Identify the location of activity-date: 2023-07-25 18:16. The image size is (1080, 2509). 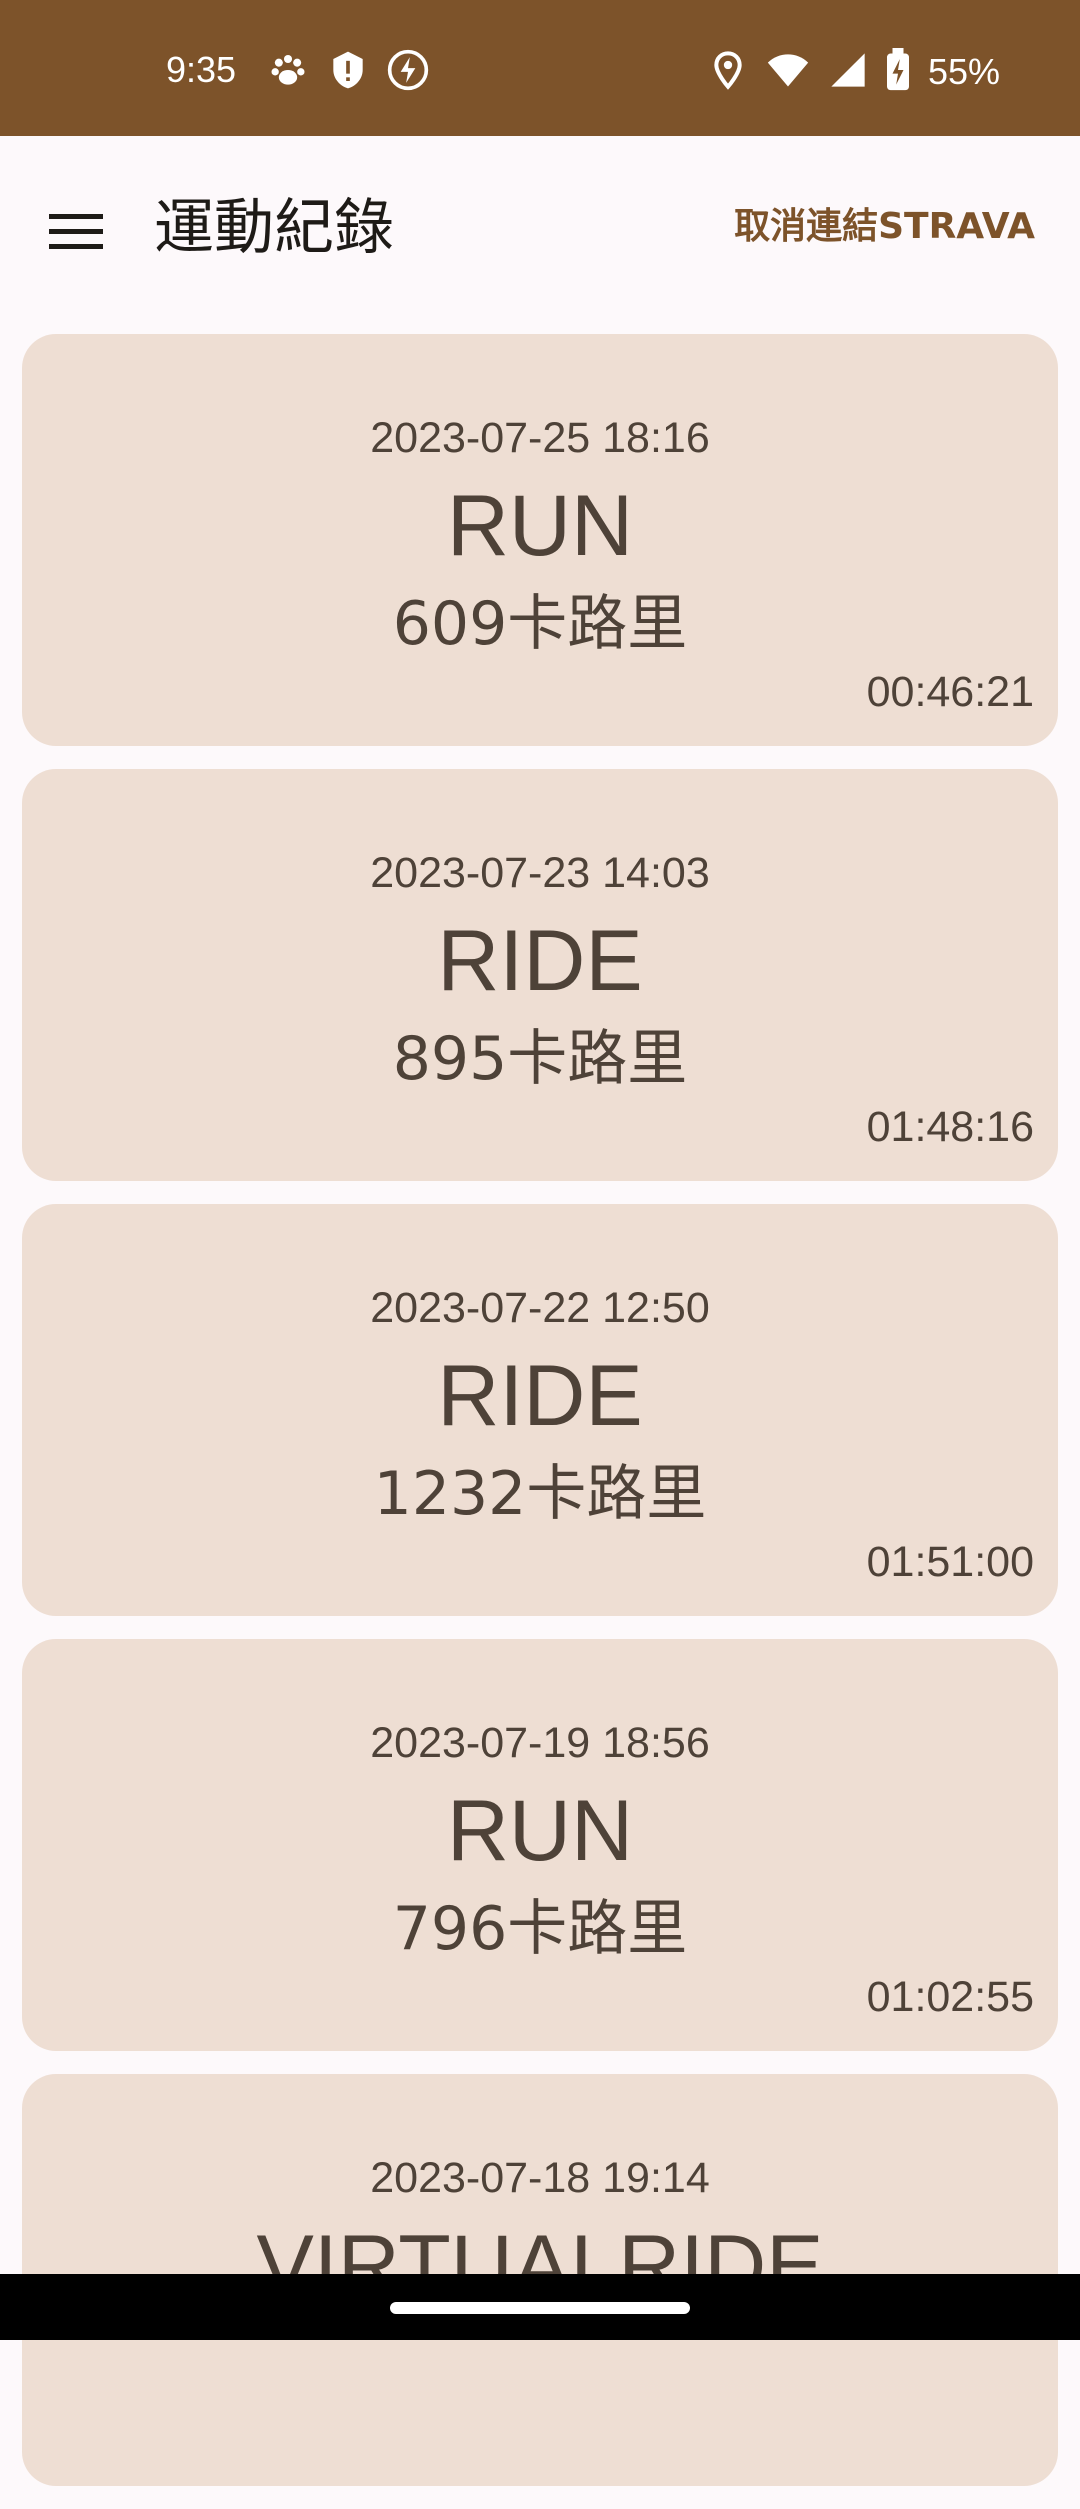
(540, 438).